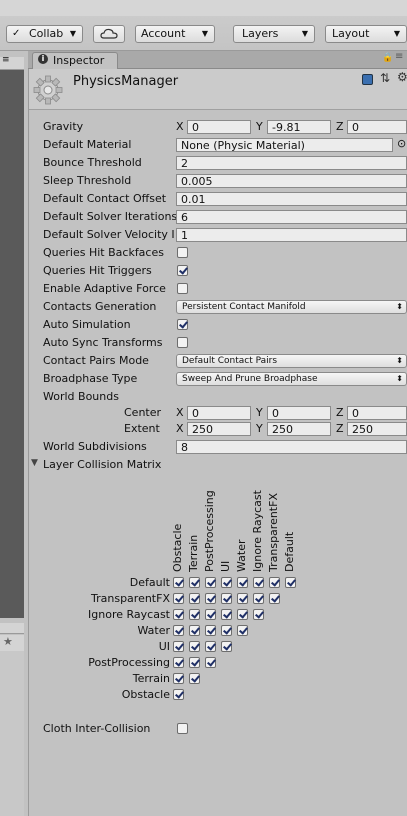 Image resolution: width=407 pixels, height=816 pixels. I want to click on check-circle-icon: ✓, so click(16, 33).